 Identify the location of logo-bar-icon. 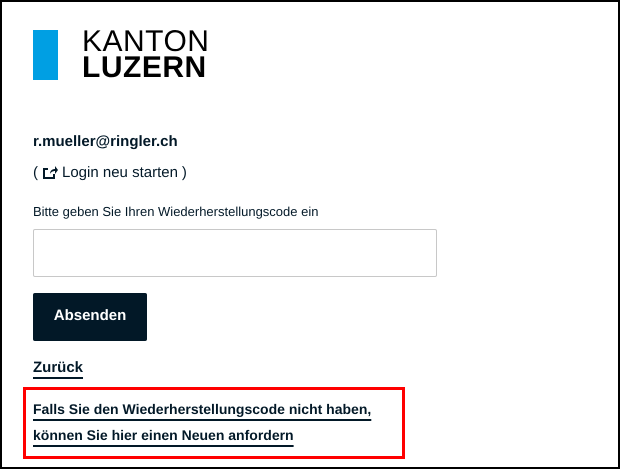
(45, 55).